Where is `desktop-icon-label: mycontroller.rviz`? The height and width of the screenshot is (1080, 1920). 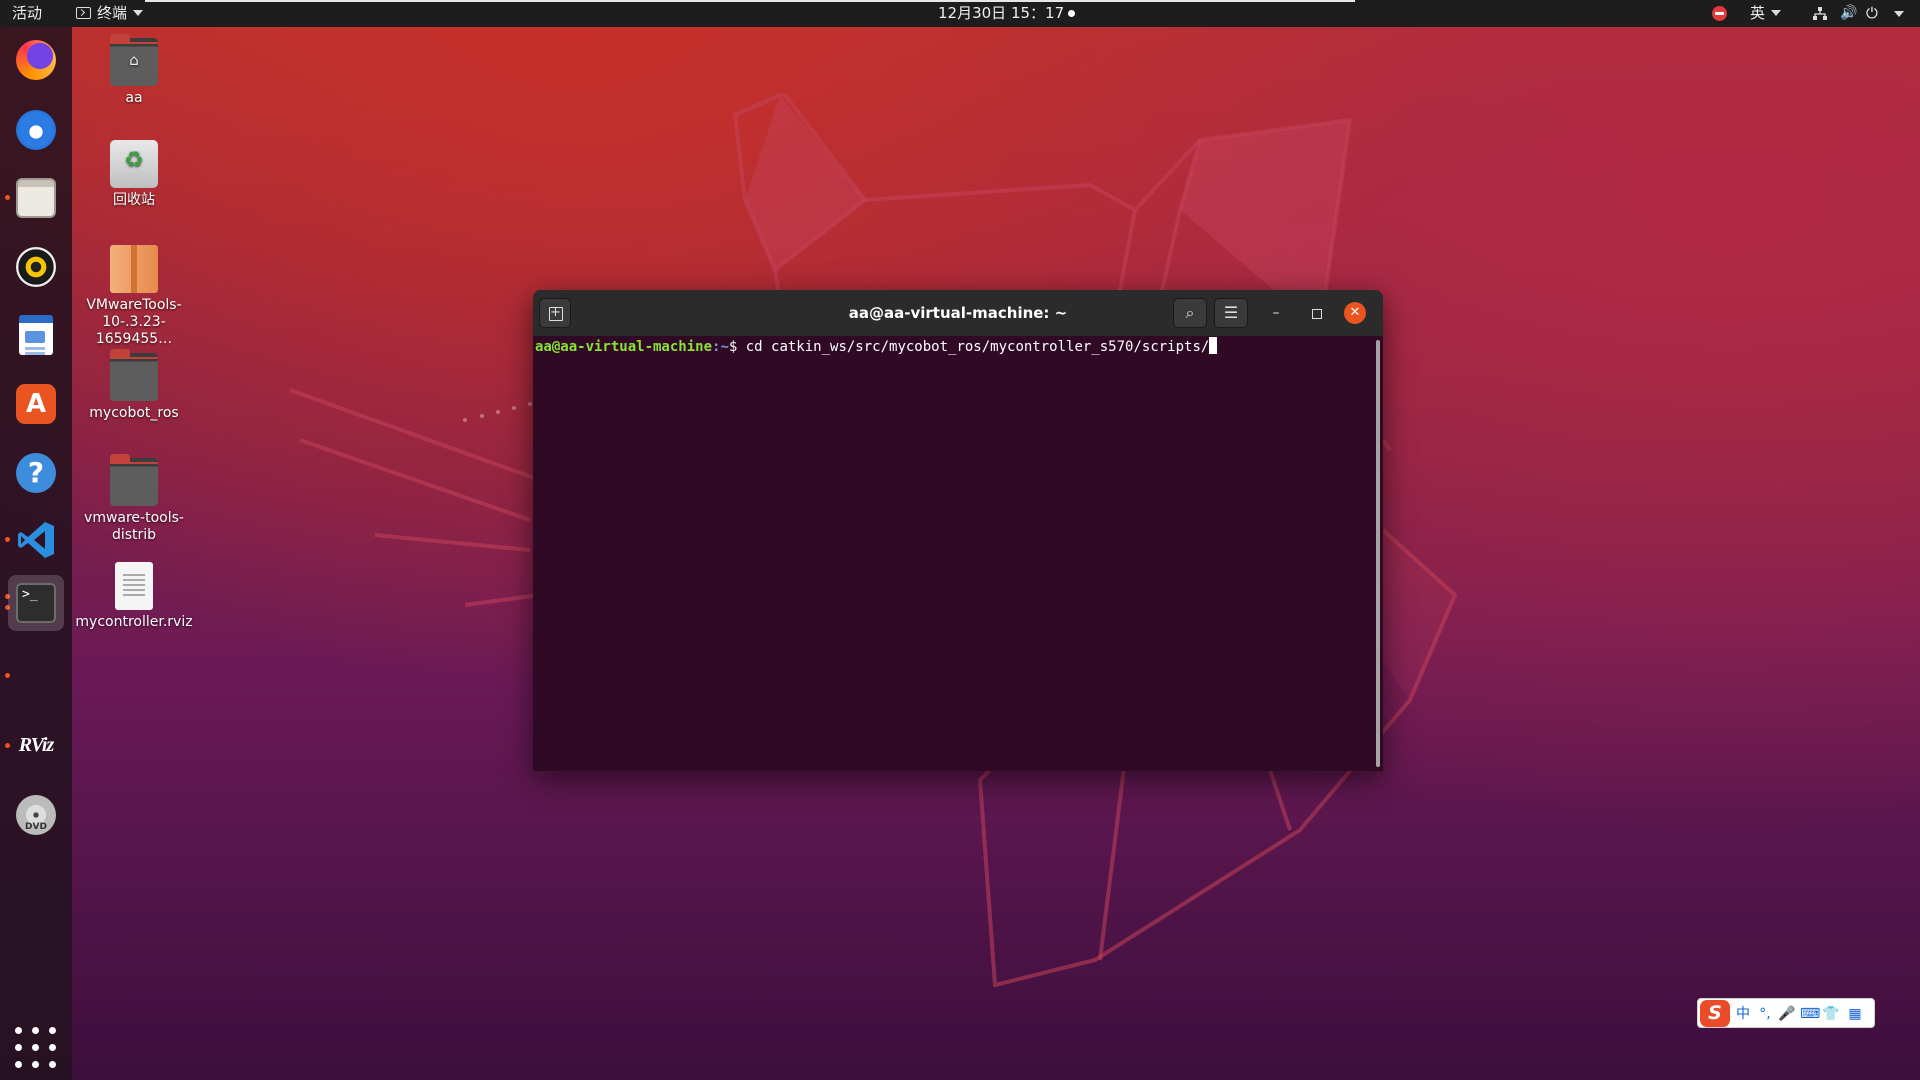
desktop-icon-label: mycontroller.rviz is located at coordinates (134, 622).